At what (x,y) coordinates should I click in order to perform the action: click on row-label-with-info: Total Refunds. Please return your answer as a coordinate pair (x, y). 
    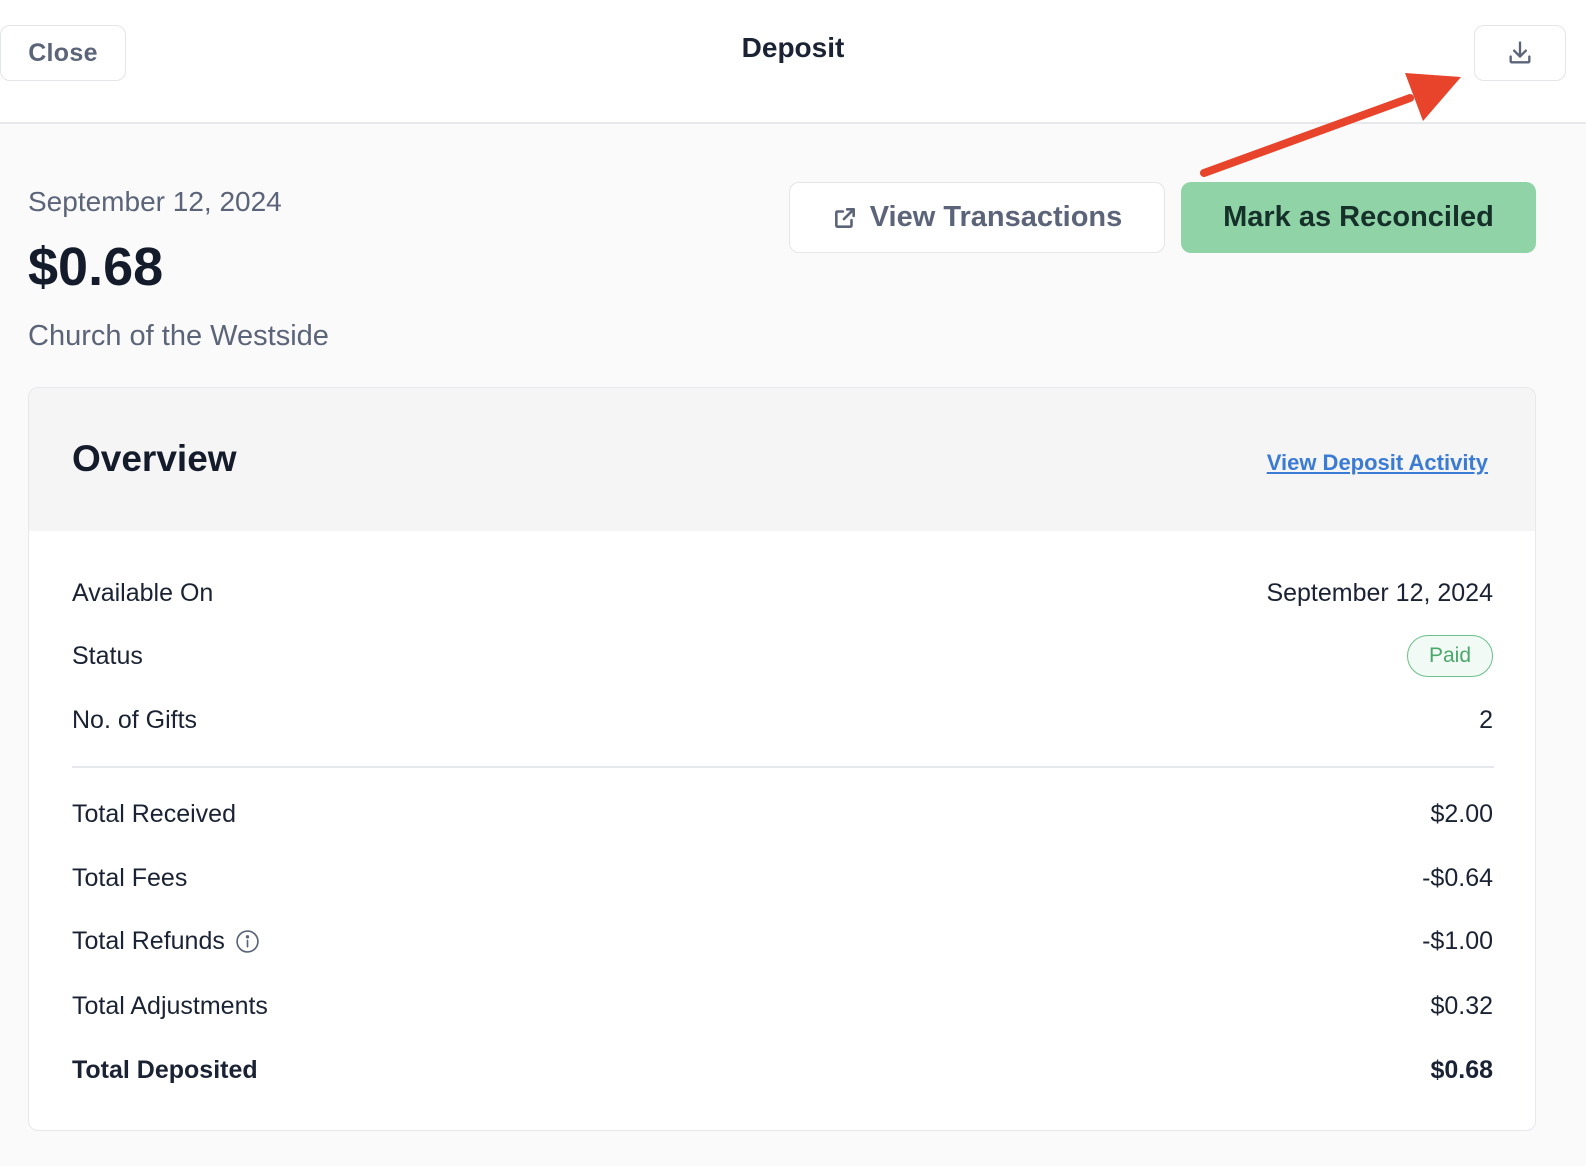
    Looking at the image, I should click on (166, 941).